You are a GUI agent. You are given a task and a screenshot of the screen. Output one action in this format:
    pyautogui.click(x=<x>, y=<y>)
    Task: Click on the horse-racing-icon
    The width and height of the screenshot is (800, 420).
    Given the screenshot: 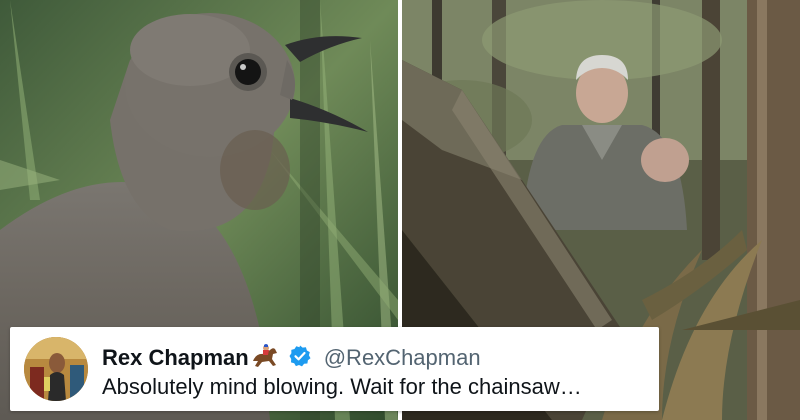 What is the action you would take?
    pyautogui.click(x=264, y=358)
    